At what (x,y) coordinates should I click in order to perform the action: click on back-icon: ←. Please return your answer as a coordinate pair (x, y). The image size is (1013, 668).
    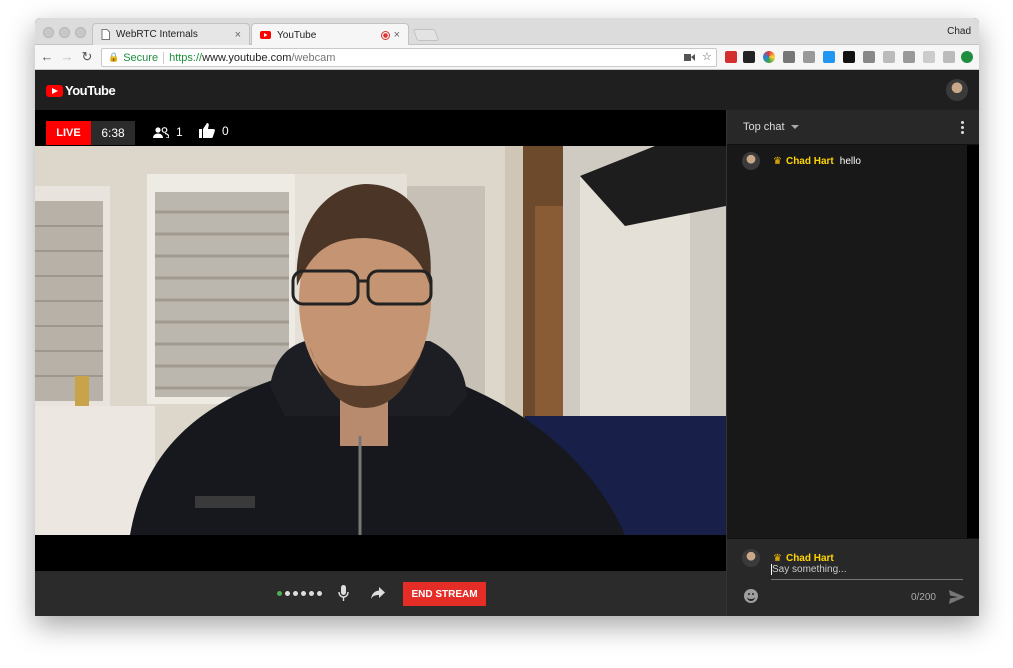
    Looking at the image, I should click on (47, 57).